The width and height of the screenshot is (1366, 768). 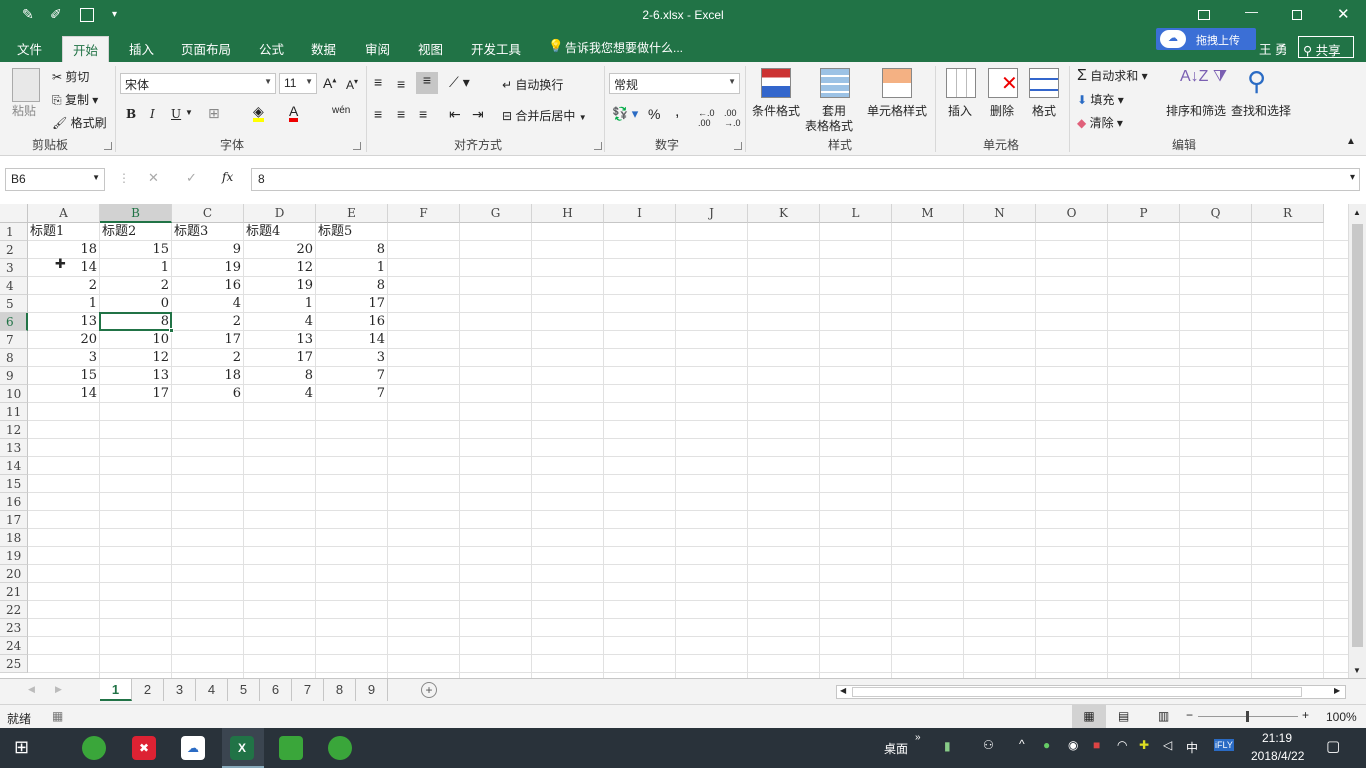 I want to click on sheet-tab-6: 6, so click(x=276, y=690).